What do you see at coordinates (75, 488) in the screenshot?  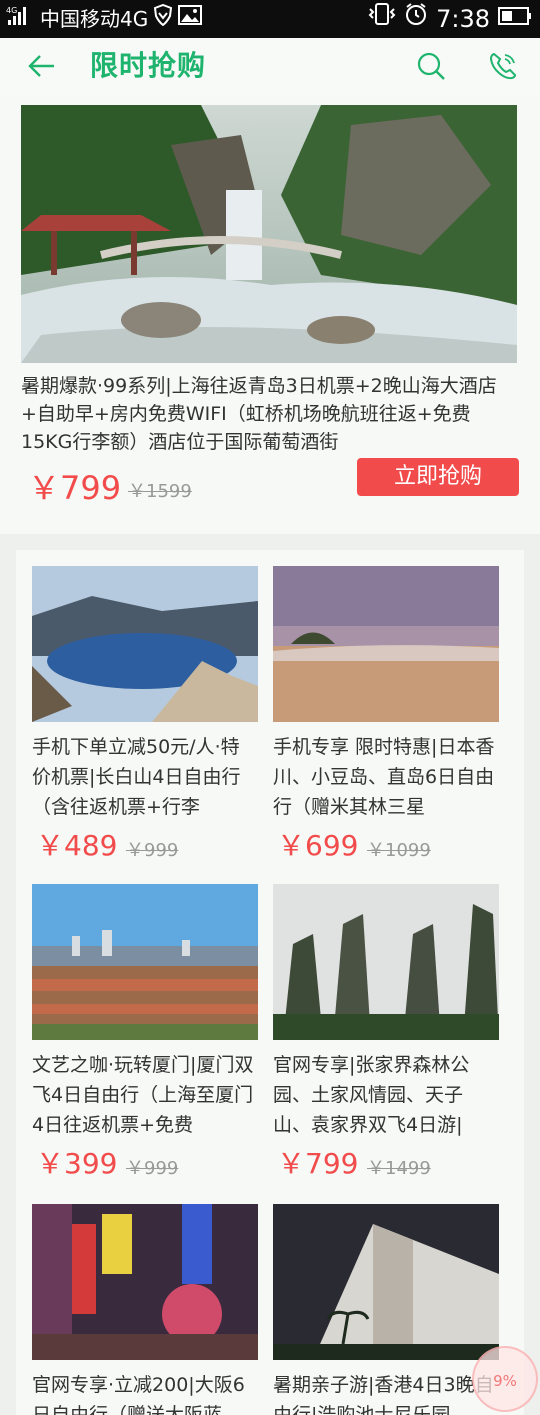 I see `featured-price: ￥799` at bounding box center [75, 488].